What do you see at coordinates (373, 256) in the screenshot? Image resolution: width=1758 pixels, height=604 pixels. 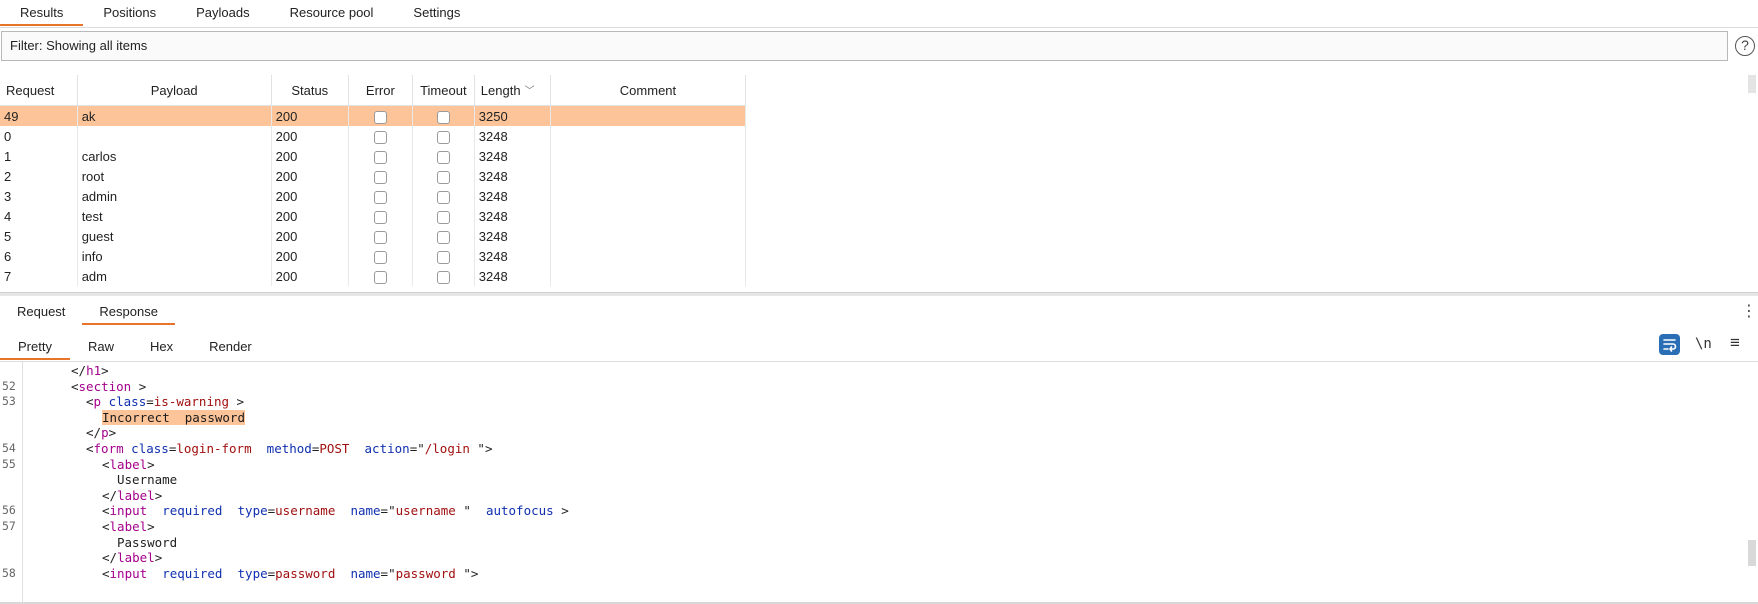 I see `table-row: 6 info 200 3248` at bounding box center [373, 256].